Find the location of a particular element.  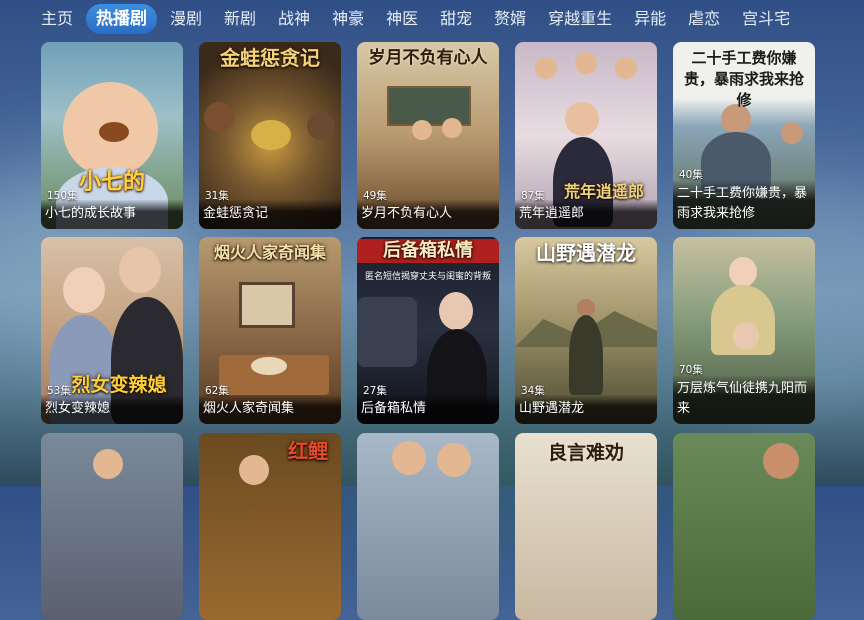

poster-title: 二十手工费你嫌贵，暴雨求我来抢修 is located at coordinates (743, 79).